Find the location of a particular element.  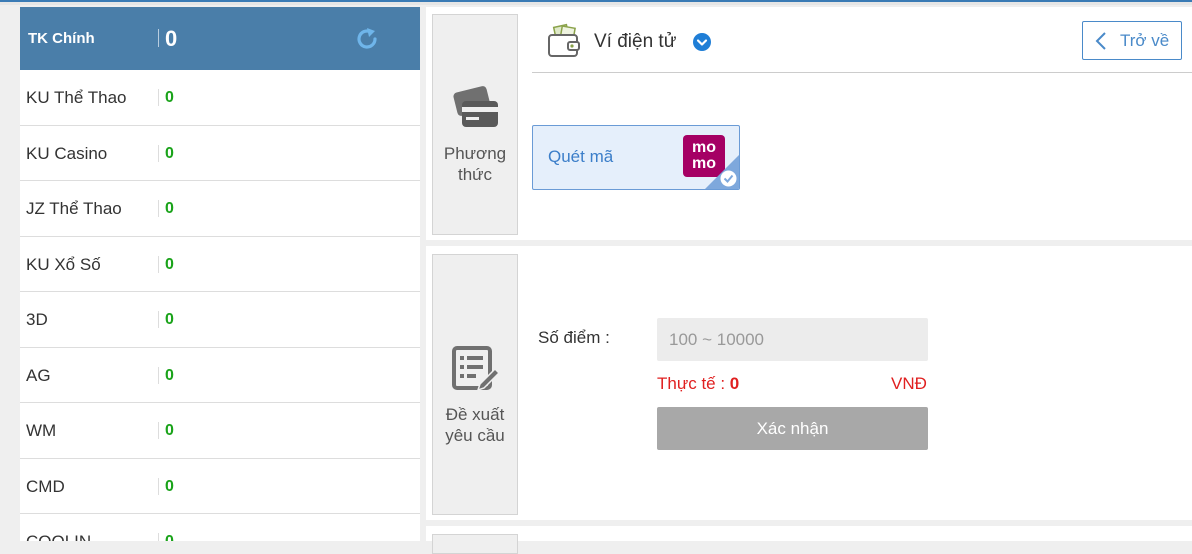

account-row: KU Xổ Số 0 is located at coordinates (220, 264).